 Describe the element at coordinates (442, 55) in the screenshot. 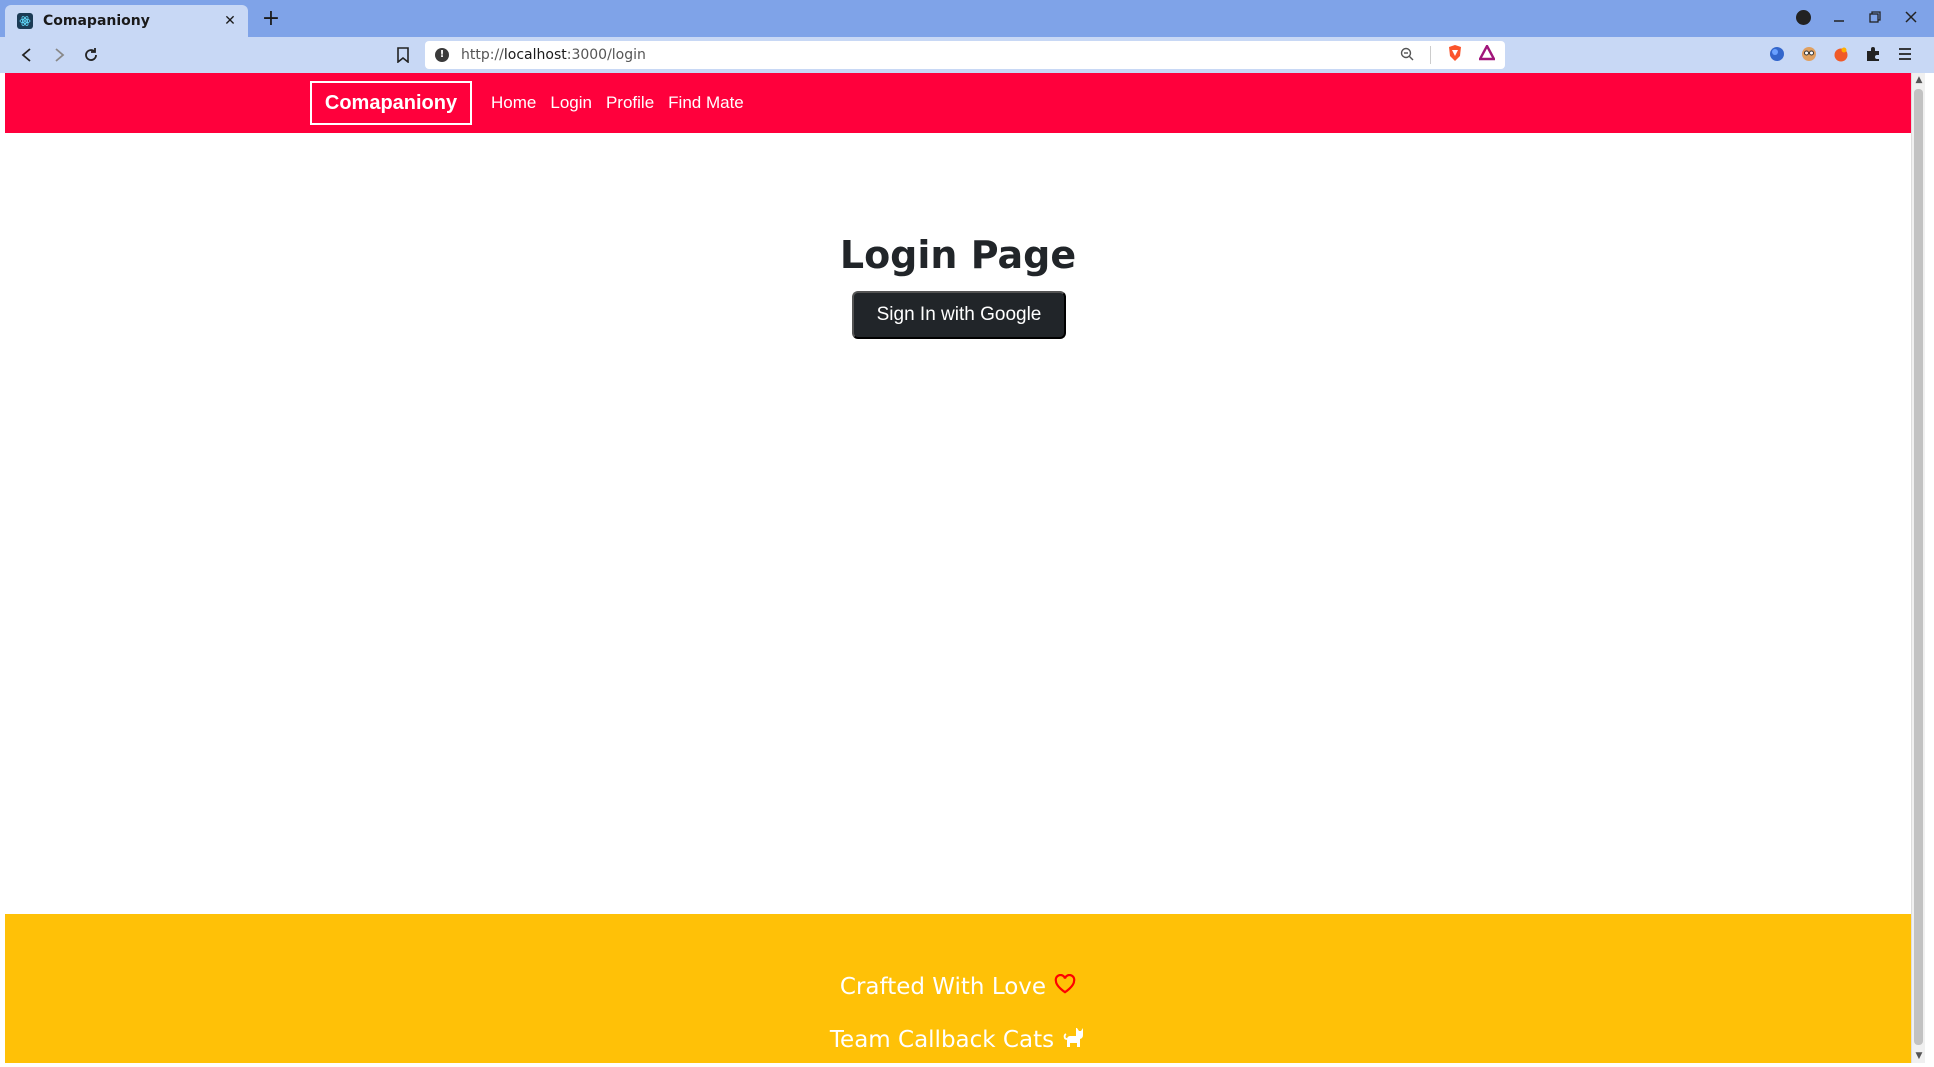

I see `site-info-icon: !` at that location.